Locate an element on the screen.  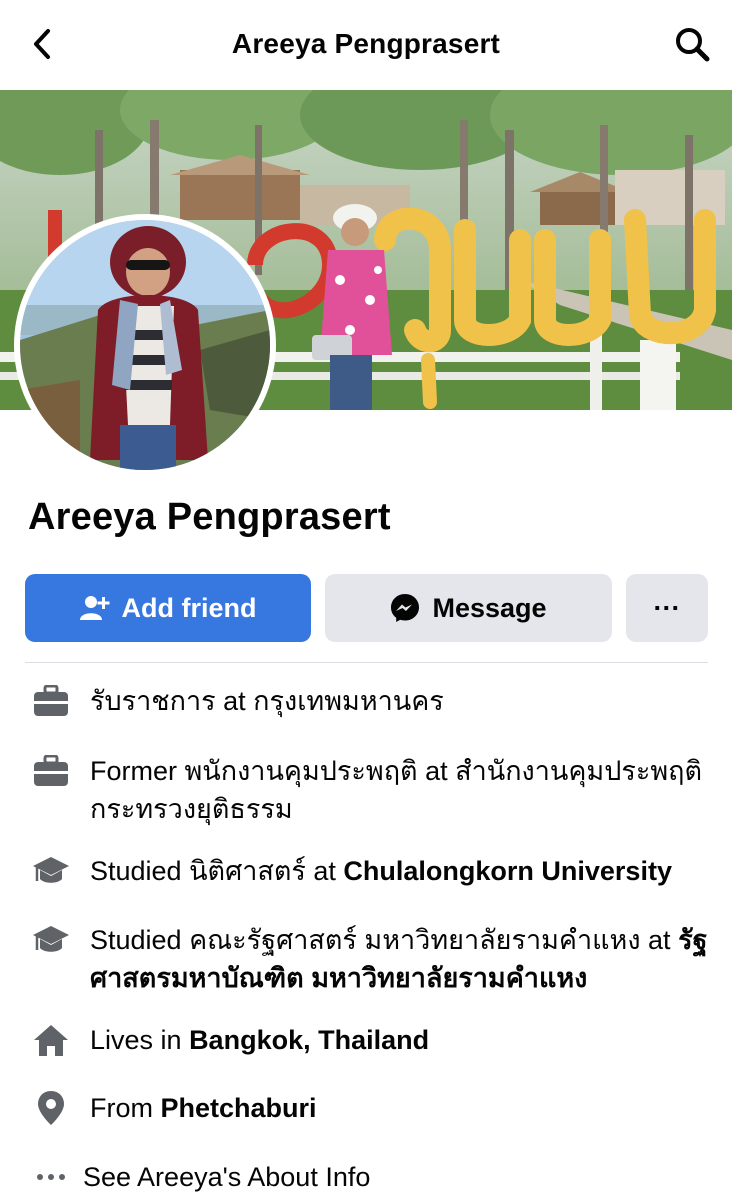
page-title: Areeya Pengprasert is located at coordinates (366, 43).